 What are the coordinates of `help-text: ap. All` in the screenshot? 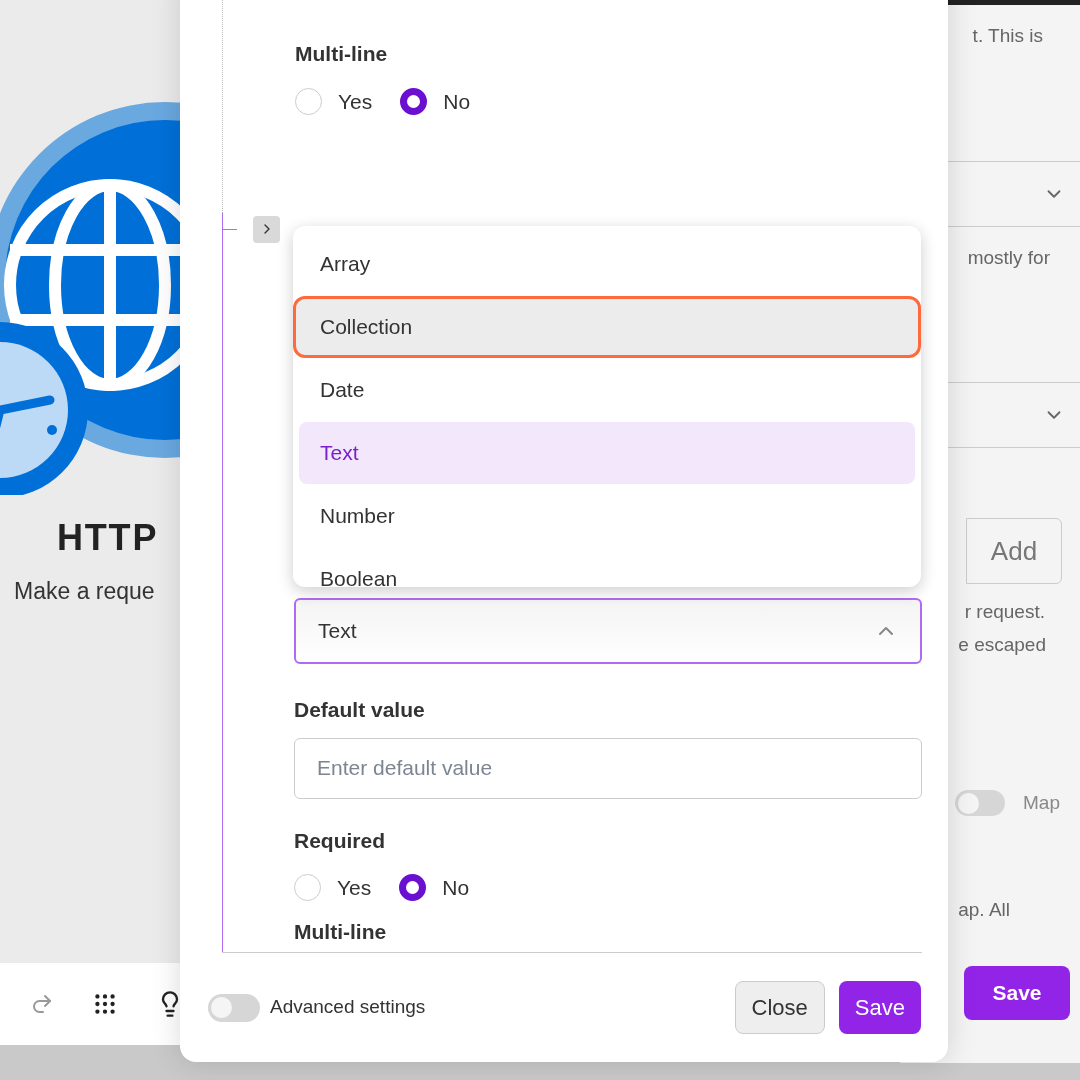 It's located at (984, 909).